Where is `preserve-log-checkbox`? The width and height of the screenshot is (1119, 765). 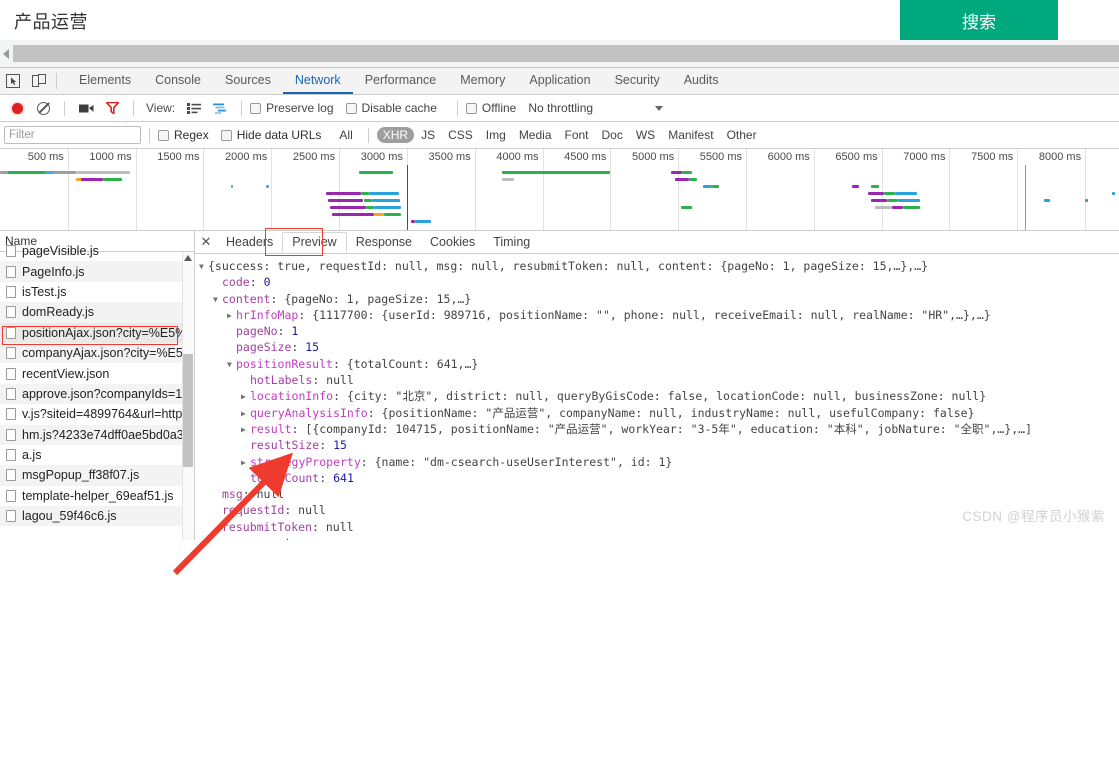 preserve-log-checkbox is located at coordinates (255, 108).